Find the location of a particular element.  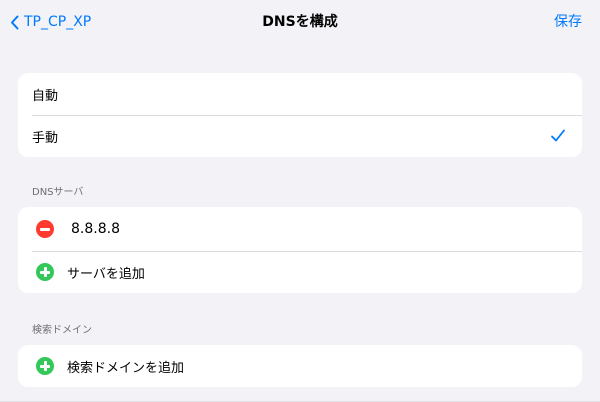

mode-option-label: 自動 is located at coordinates (45, 96).